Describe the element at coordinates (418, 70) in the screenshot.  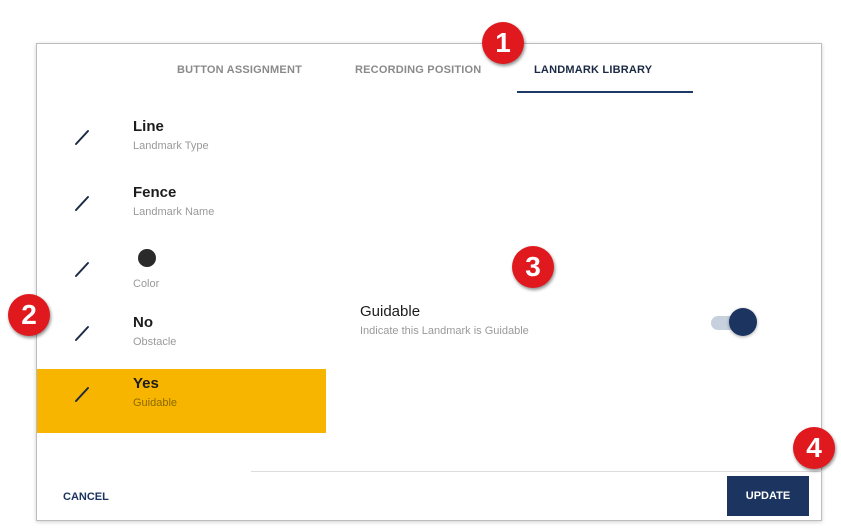
I see `tab-recording-position: RECORDING POSITION` at that location.